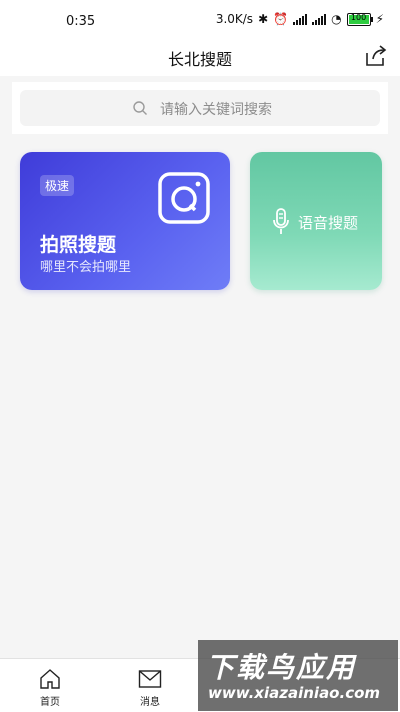  I want to click on watermark-title: 下载鸟应用, so click(281, 667).